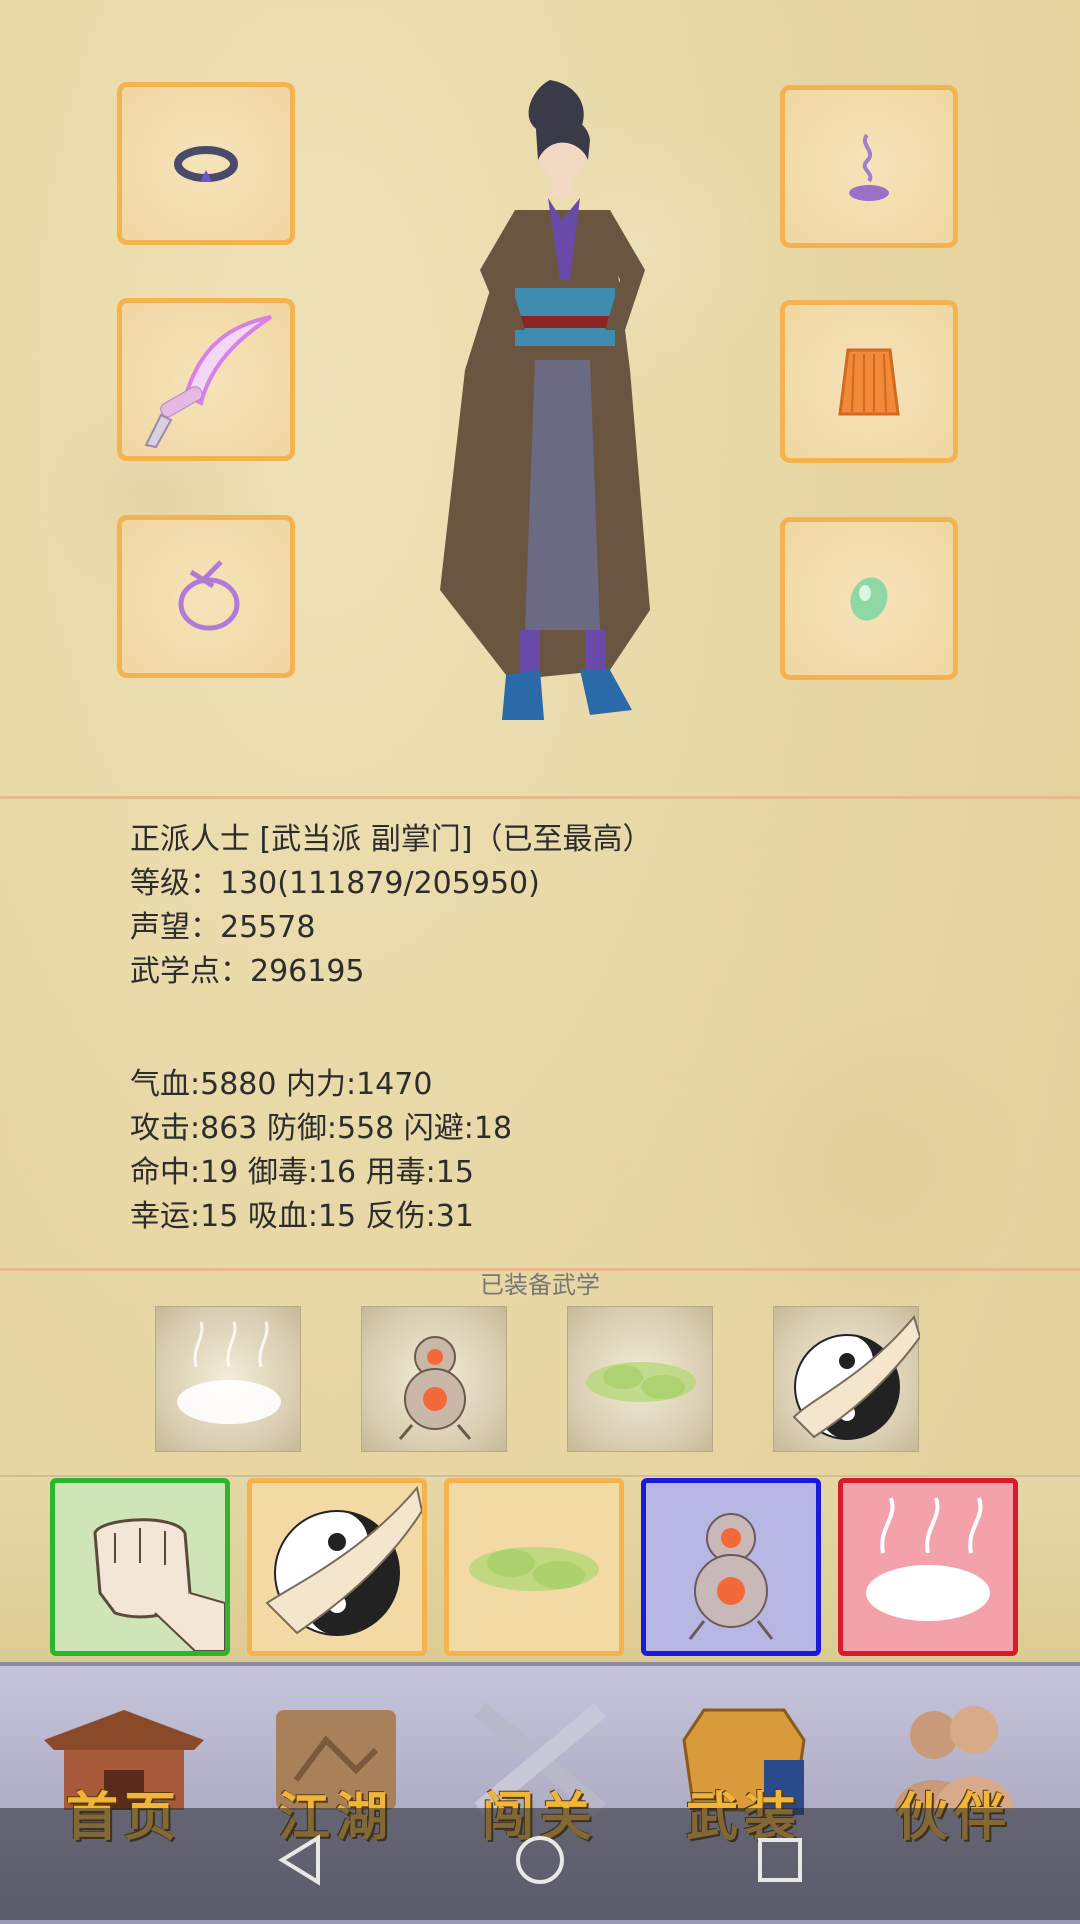 Image resolution: width=1080 pixels, height=1924 pixels. I want to click on reputation-text: 声望：25578, so click(223, 927).